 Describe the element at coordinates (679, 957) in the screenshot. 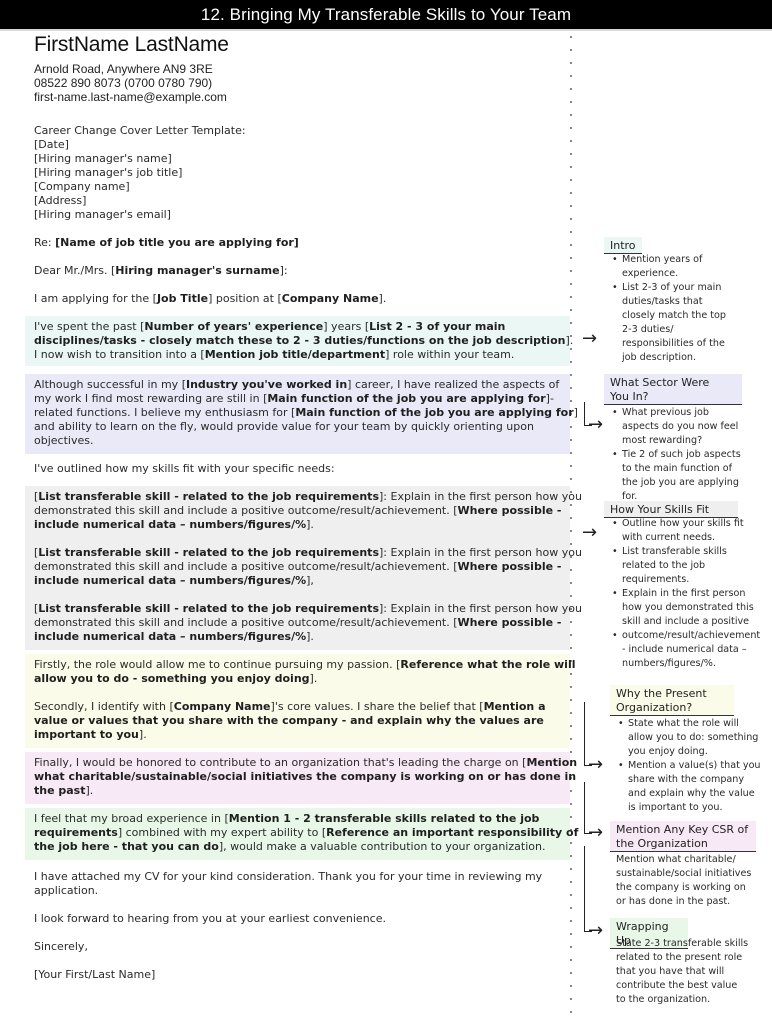

I see `t: related to the present role` at that location.